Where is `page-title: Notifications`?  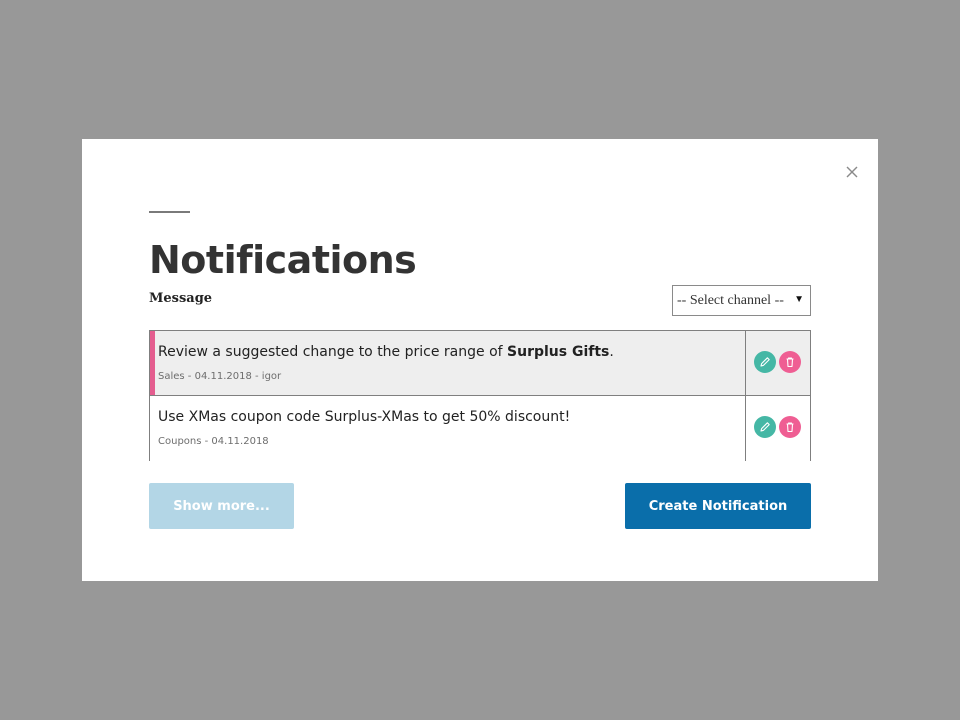
page-title: Notifications is located at coordinates (283, 260).